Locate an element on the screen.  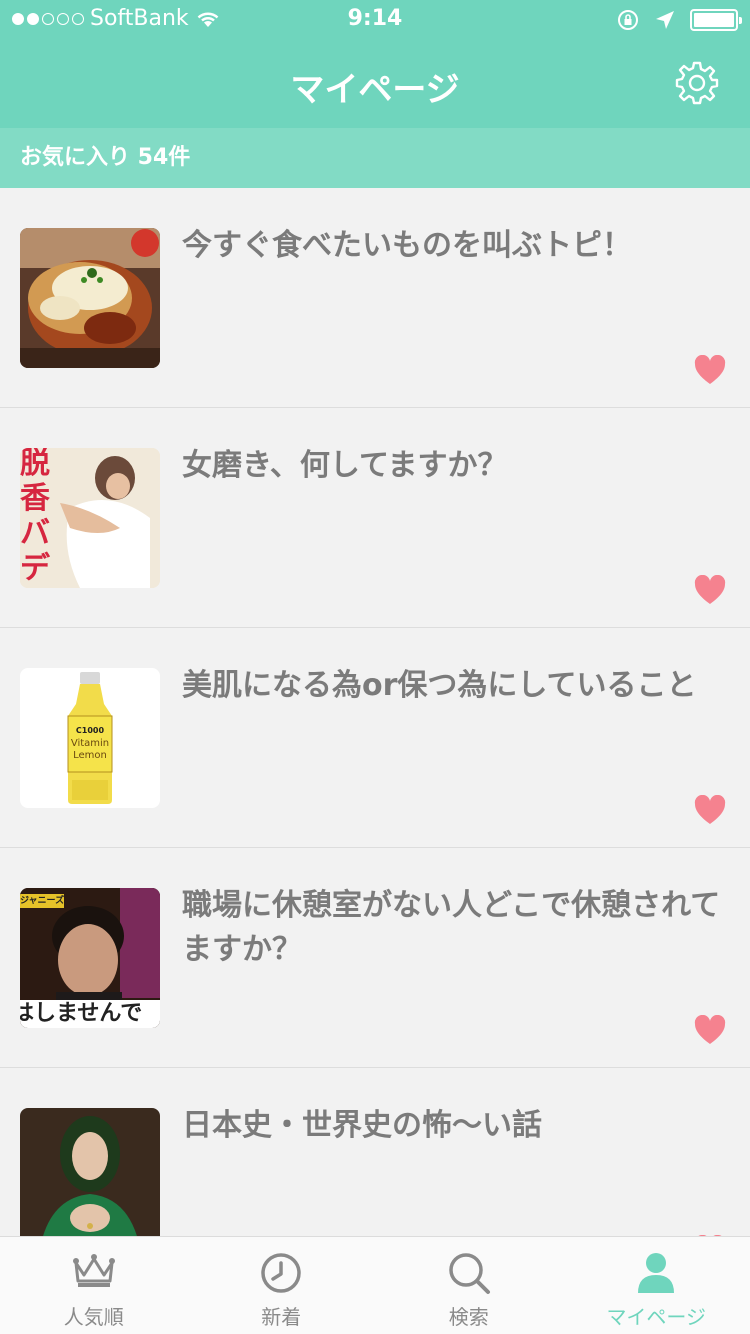
location-arrow-icon is located at coordinates (665, 20).